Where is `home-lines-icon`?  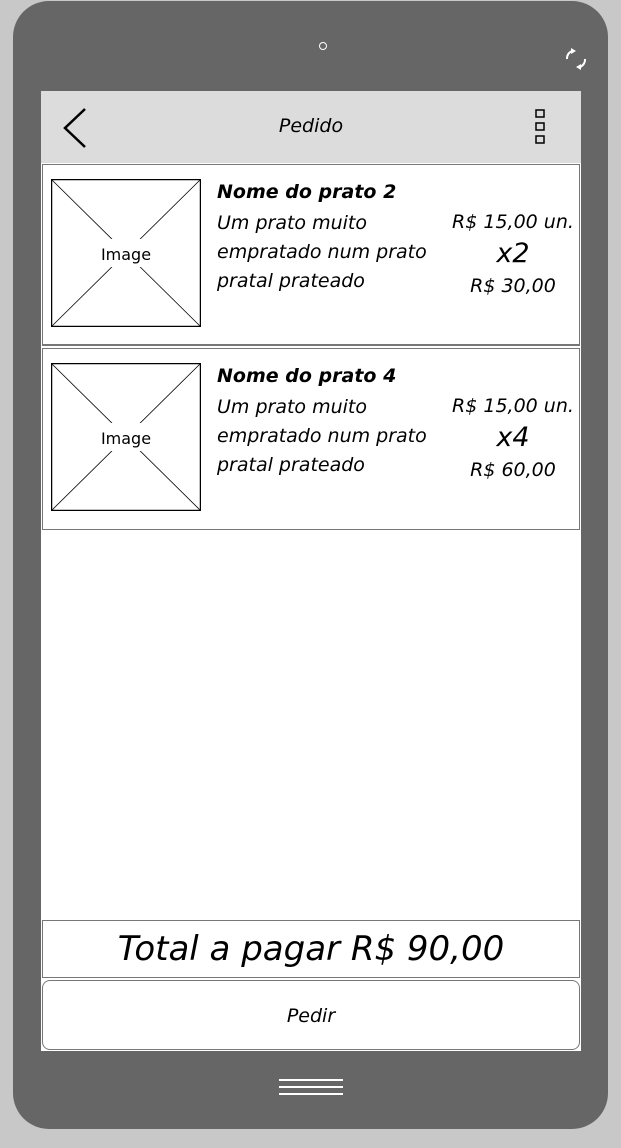
home-lines-icon is located at coordinates (311, 1087).